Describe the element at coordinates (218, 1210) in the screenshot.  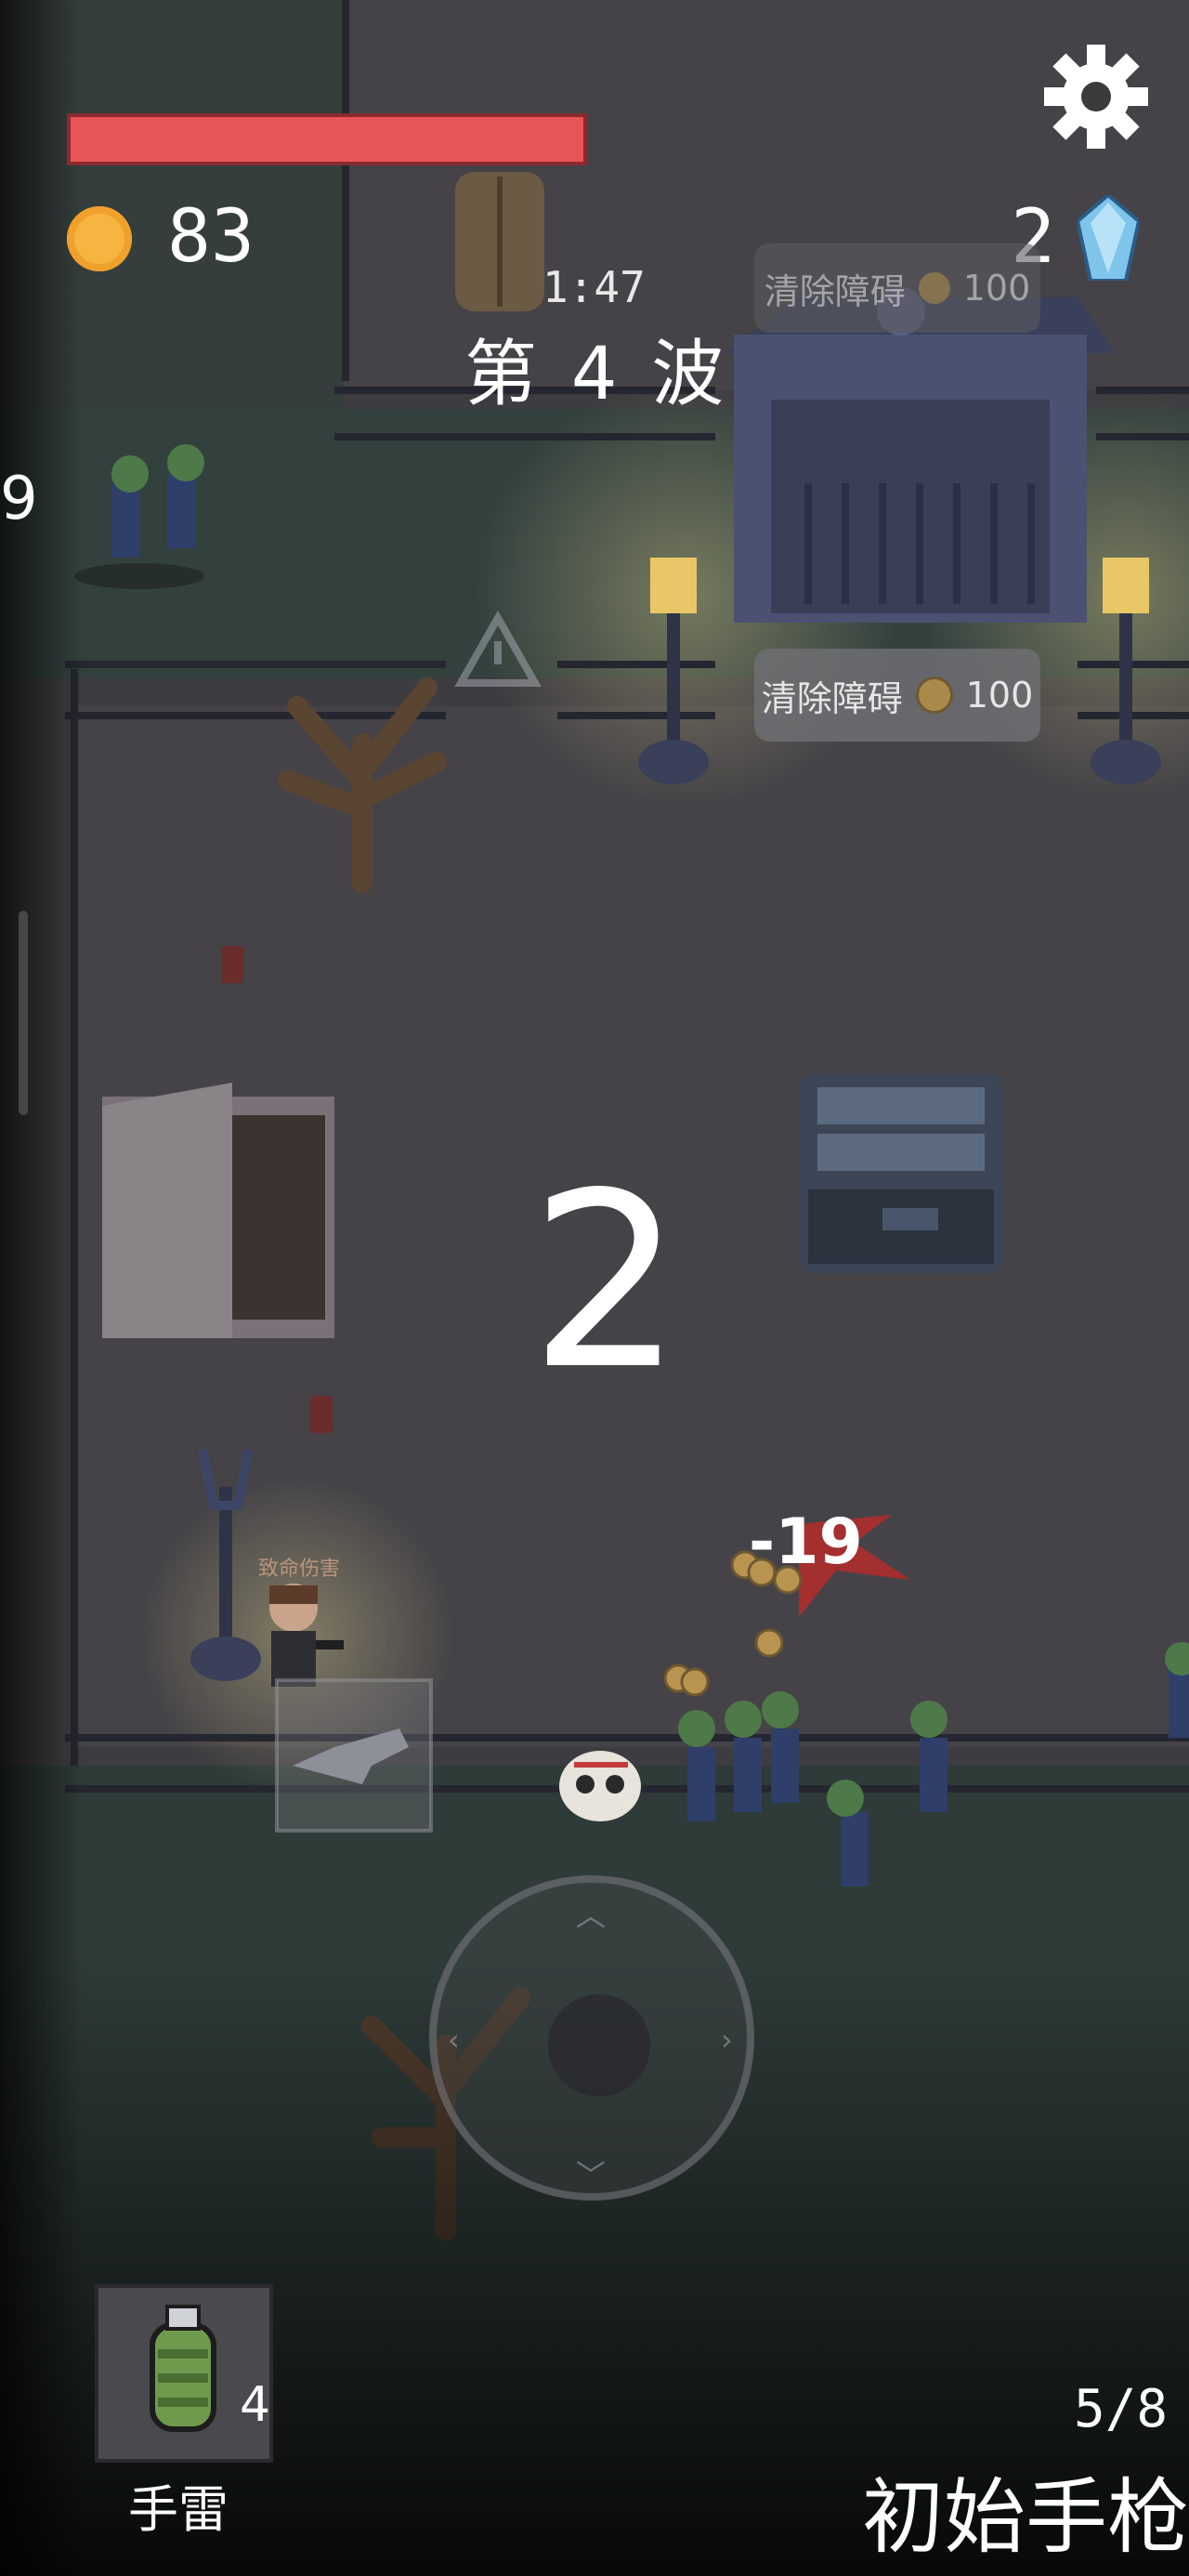
I see `open-tomb` at that location.